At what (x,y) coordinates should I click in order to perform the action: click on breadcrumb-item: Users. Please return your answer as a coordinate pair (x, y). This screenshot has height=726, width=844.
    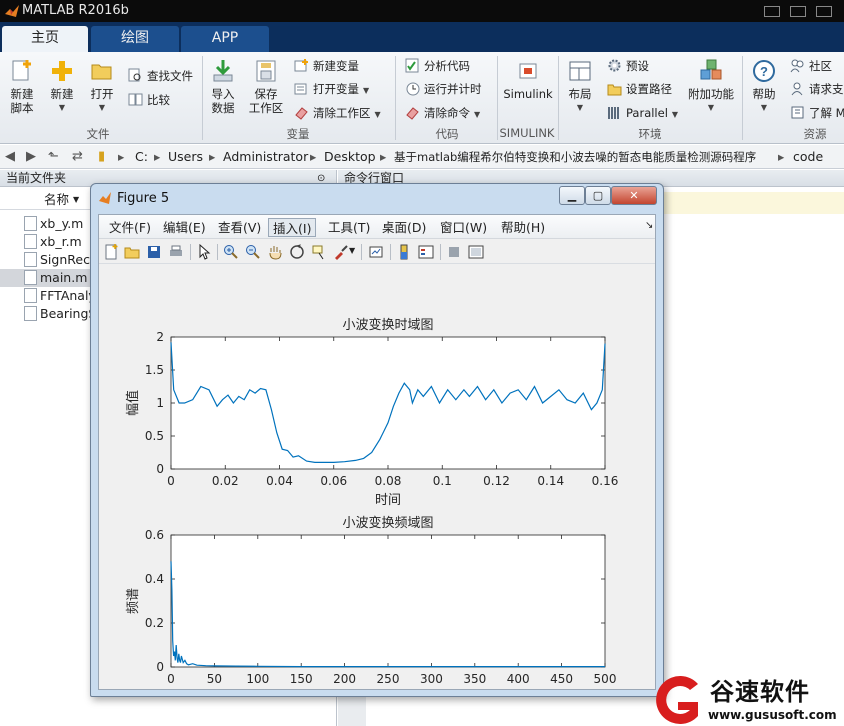
    Looking at the image, I should click on (185, 157).